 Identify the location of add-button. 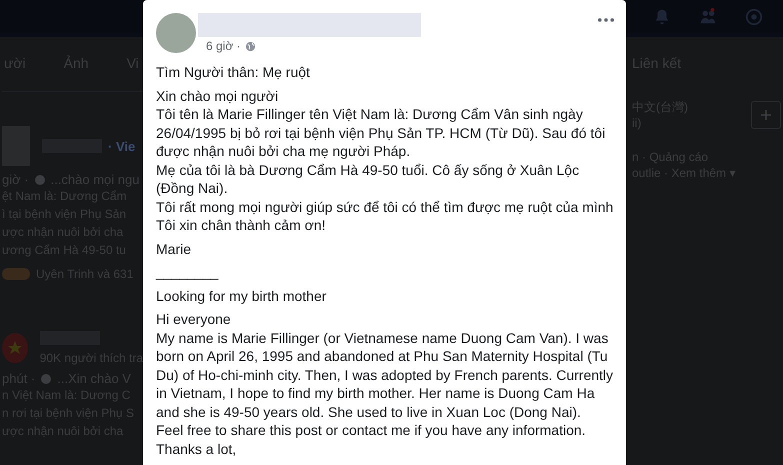
(766, 115).